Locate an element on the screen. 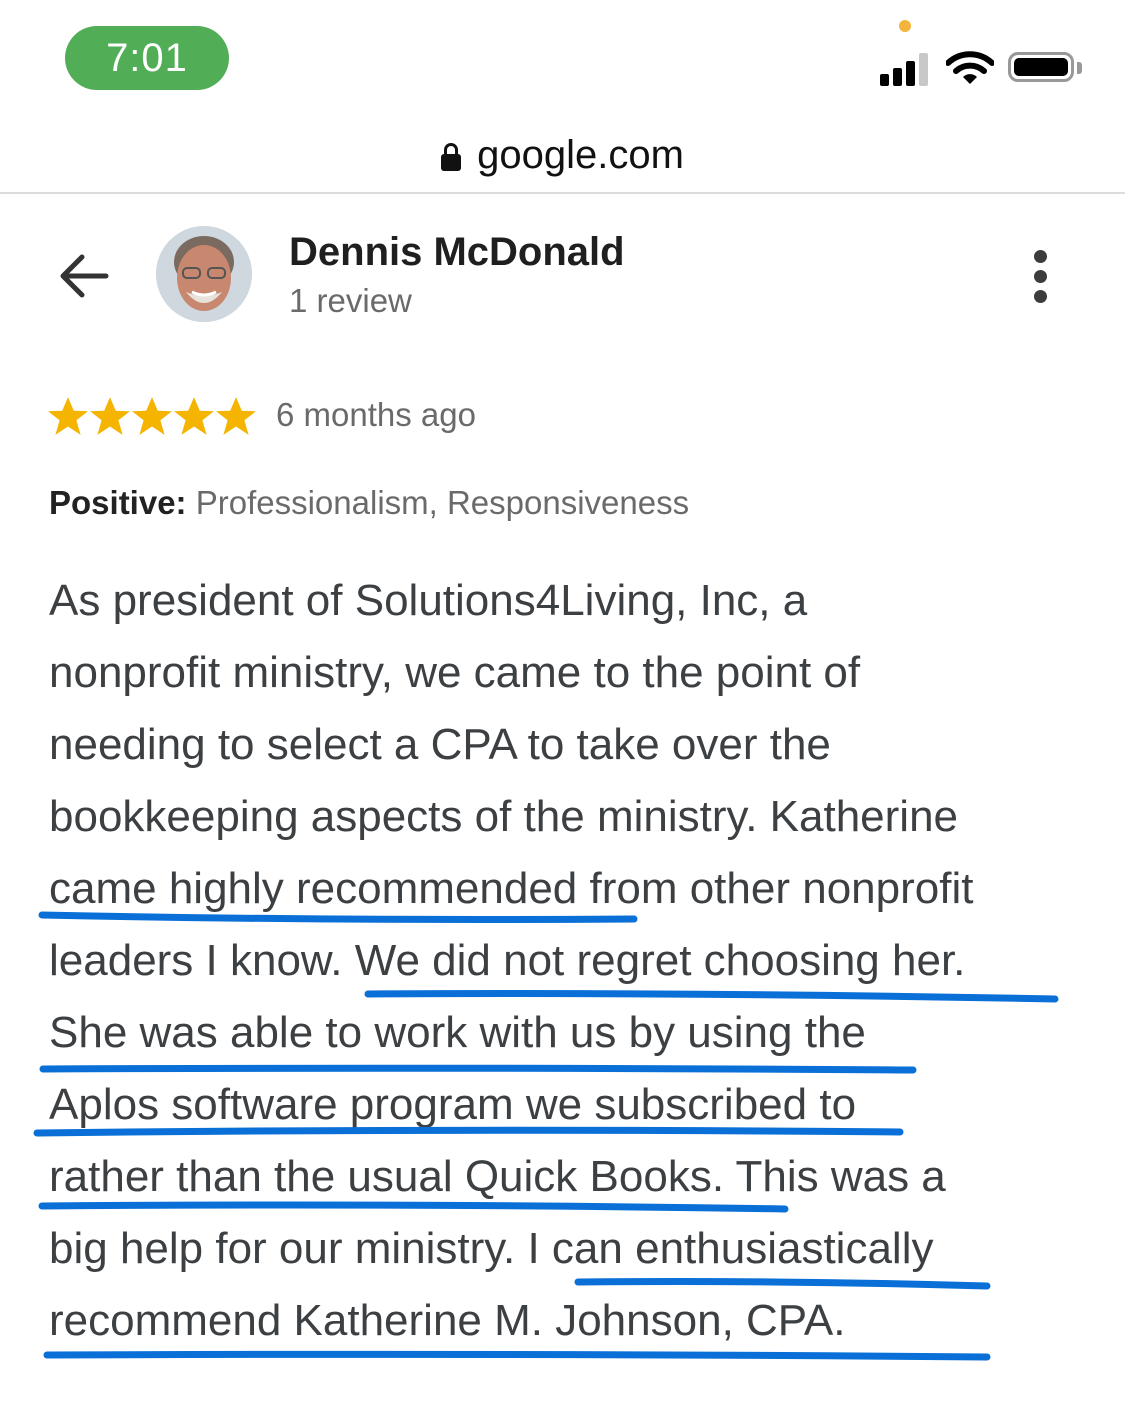 This screenshot has width=1125, height=1402. more-vertical-icon is located at coordinates (1041, 277).